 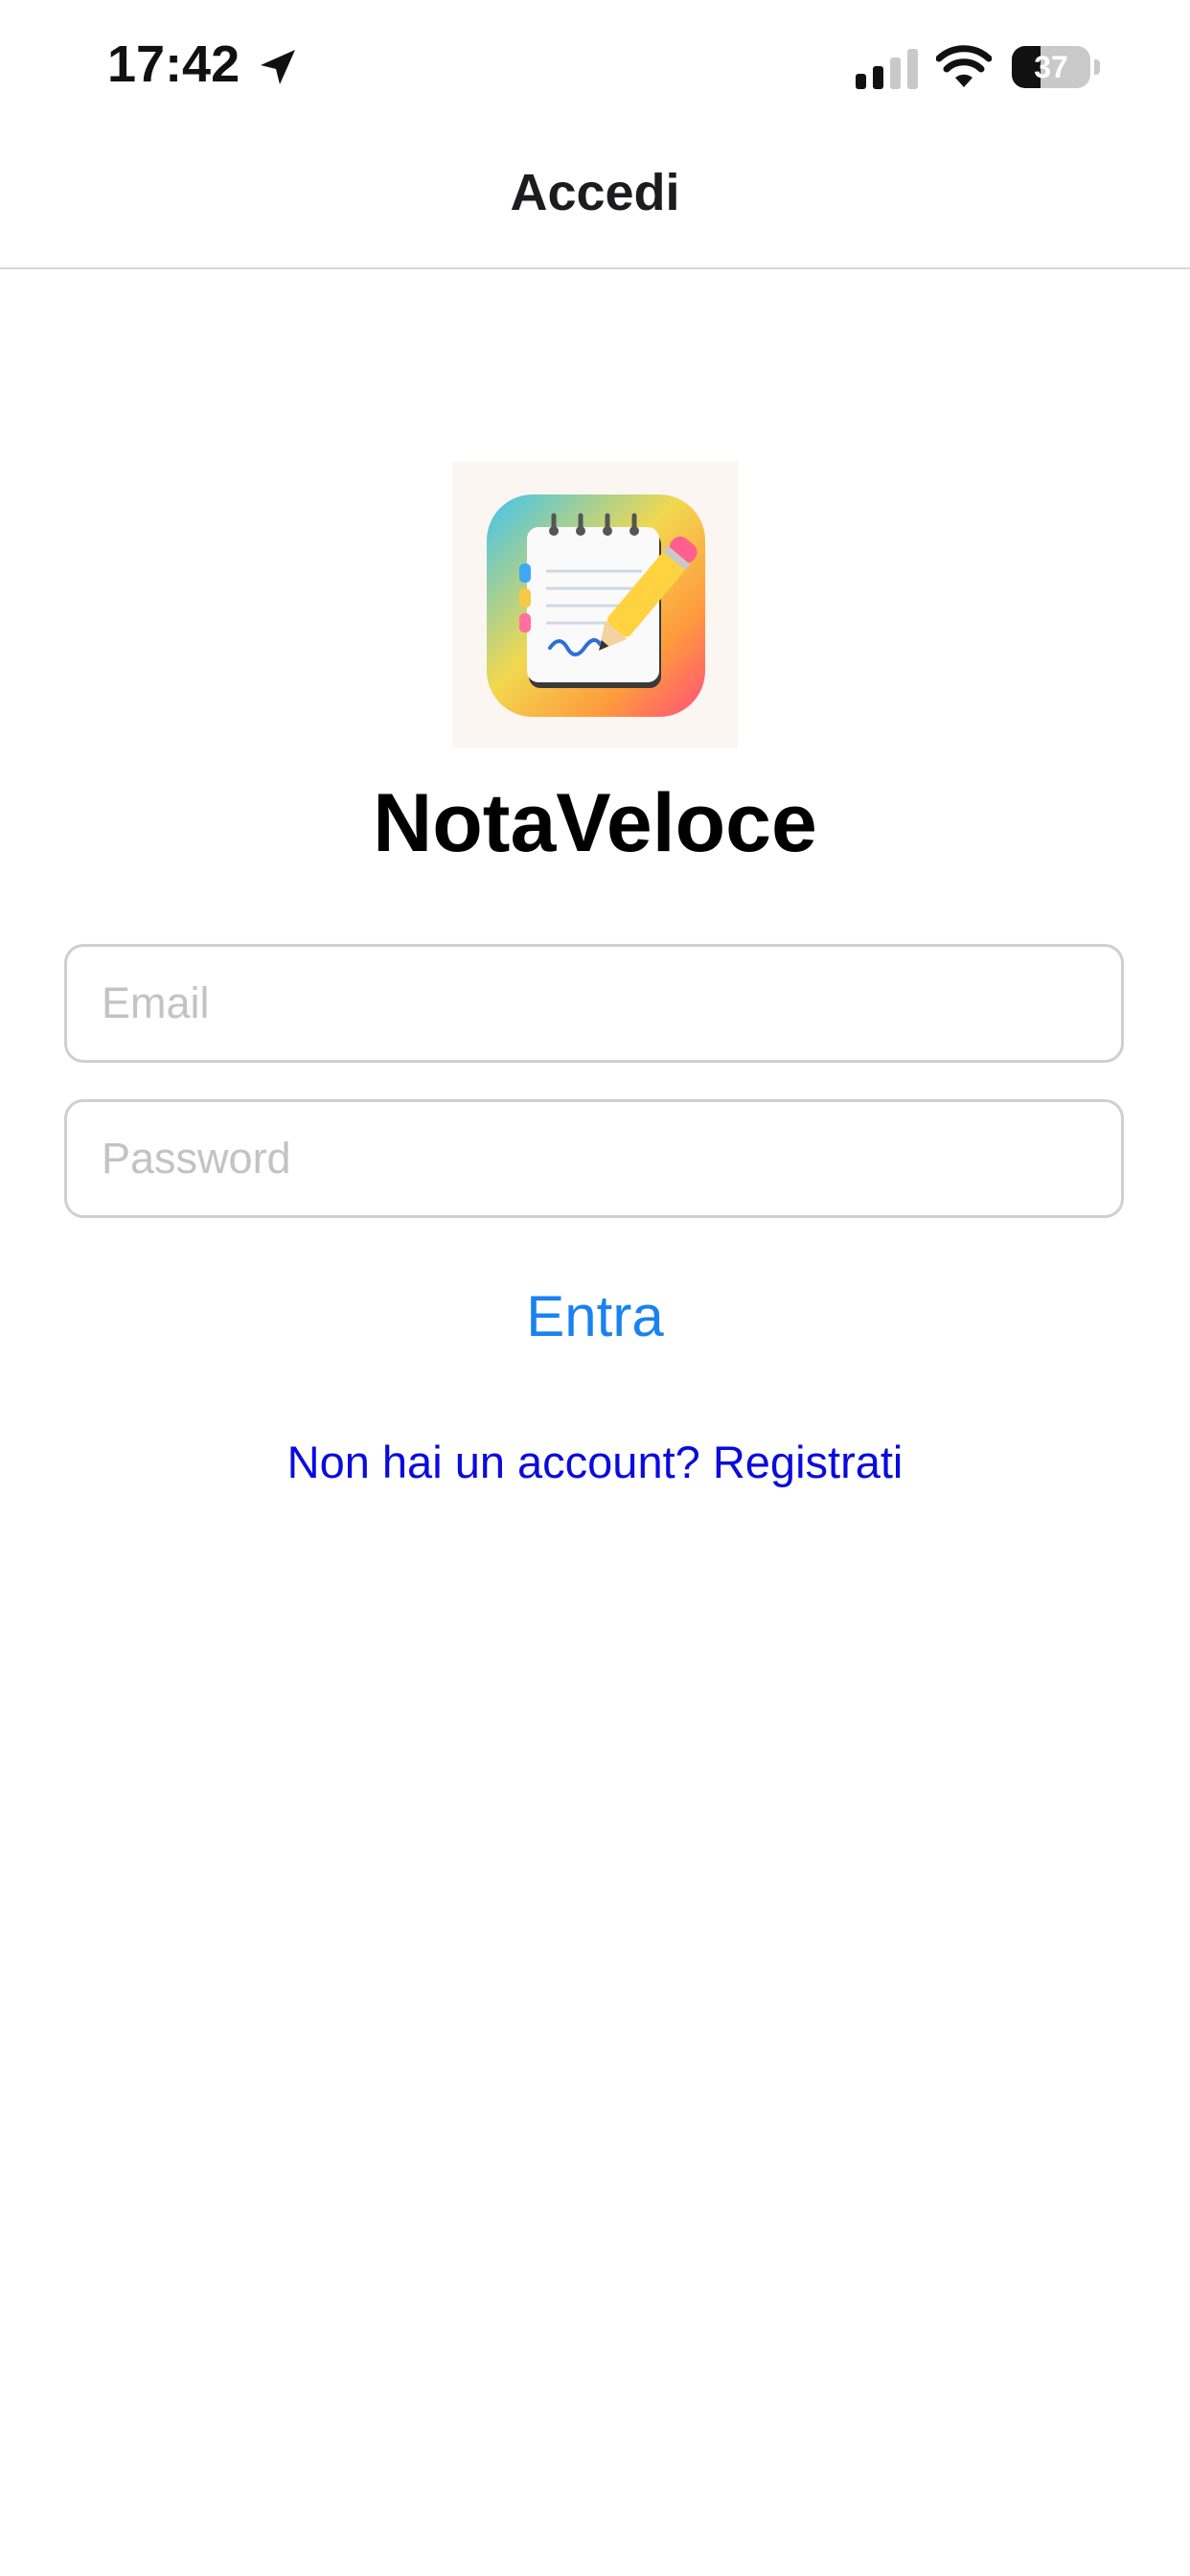 What do you see at coordinates (1051, 67) in the screenshot?
I see `battery-level: 37` at bounding box center [1051, 67].